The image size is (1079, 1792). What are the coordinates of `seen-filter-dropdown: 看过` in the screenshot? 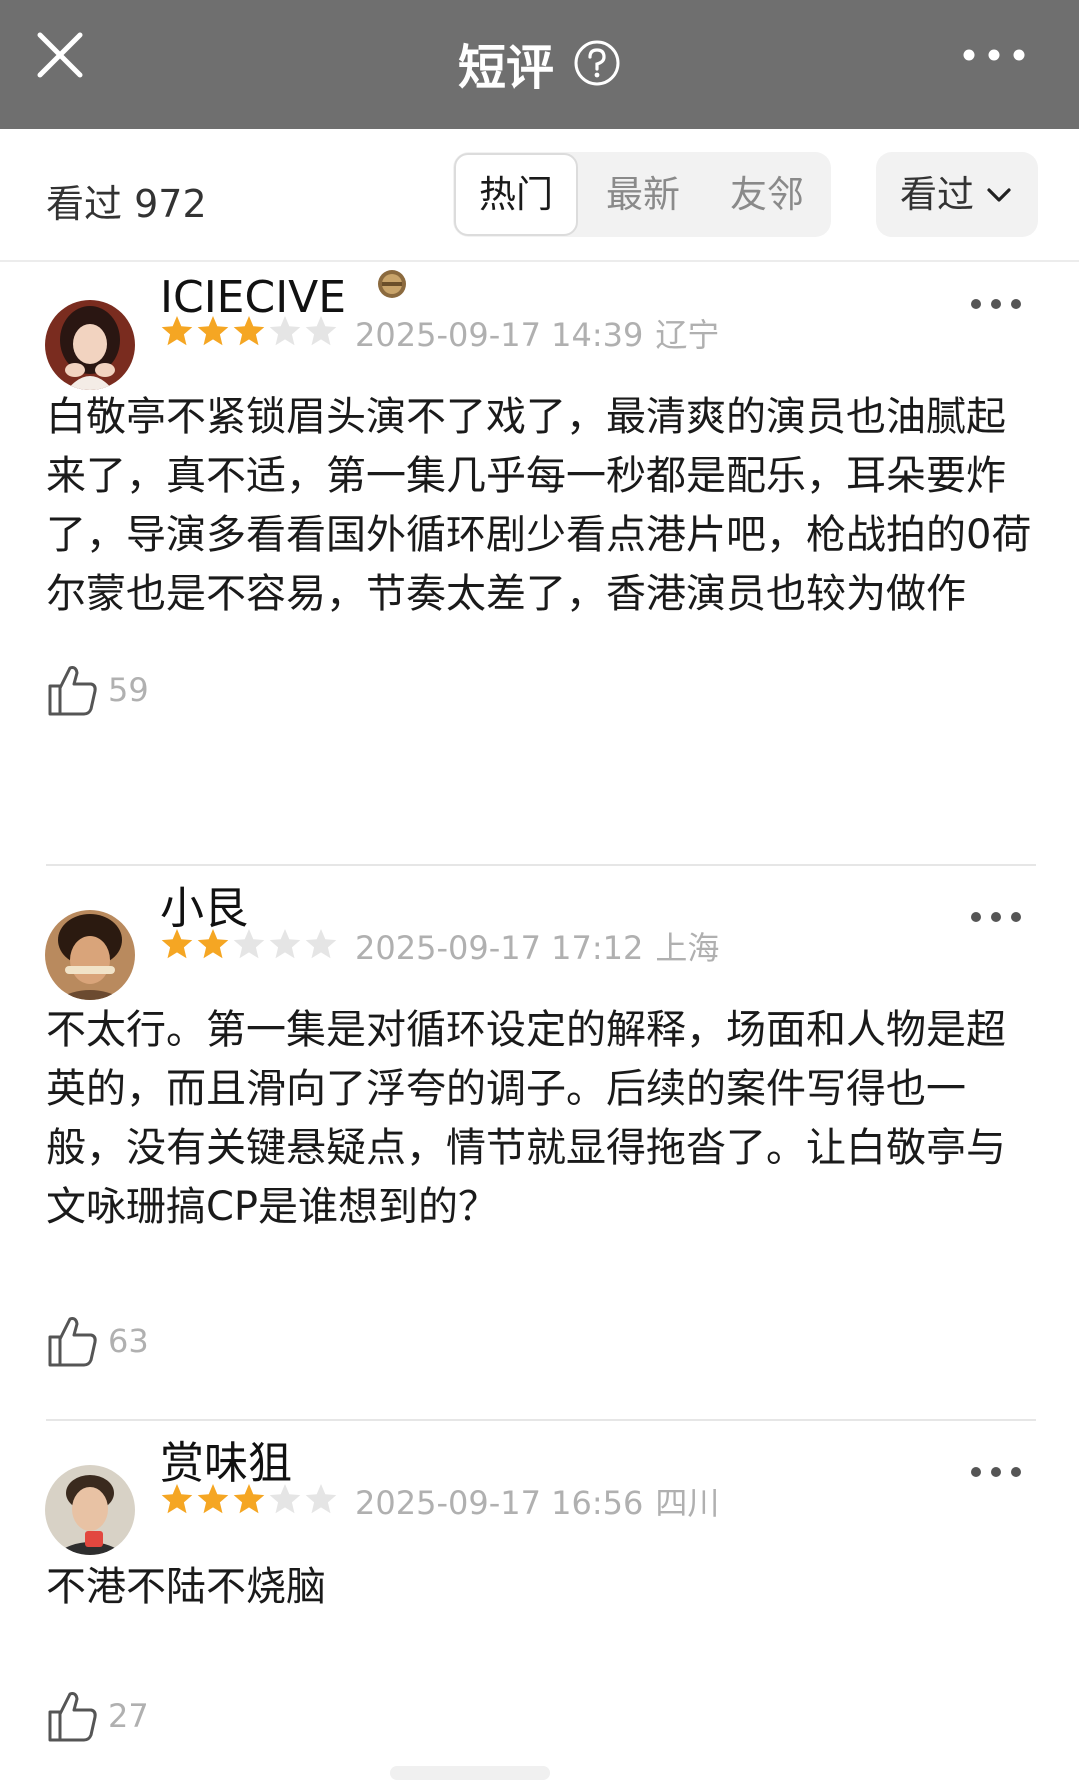 It's located at (957, 194).